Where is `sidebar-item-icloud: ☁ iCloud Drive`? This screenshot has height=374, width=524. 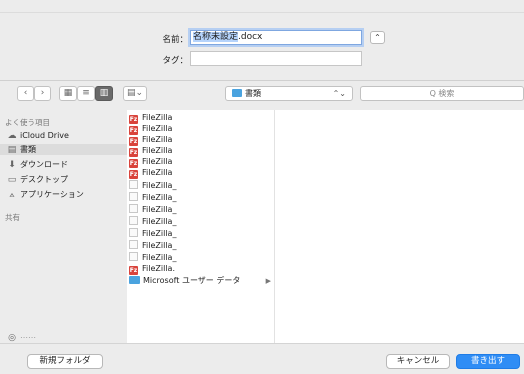 sidebar-item-icloud: ☁ iCloud Drive is located at coordinates (38, 135).